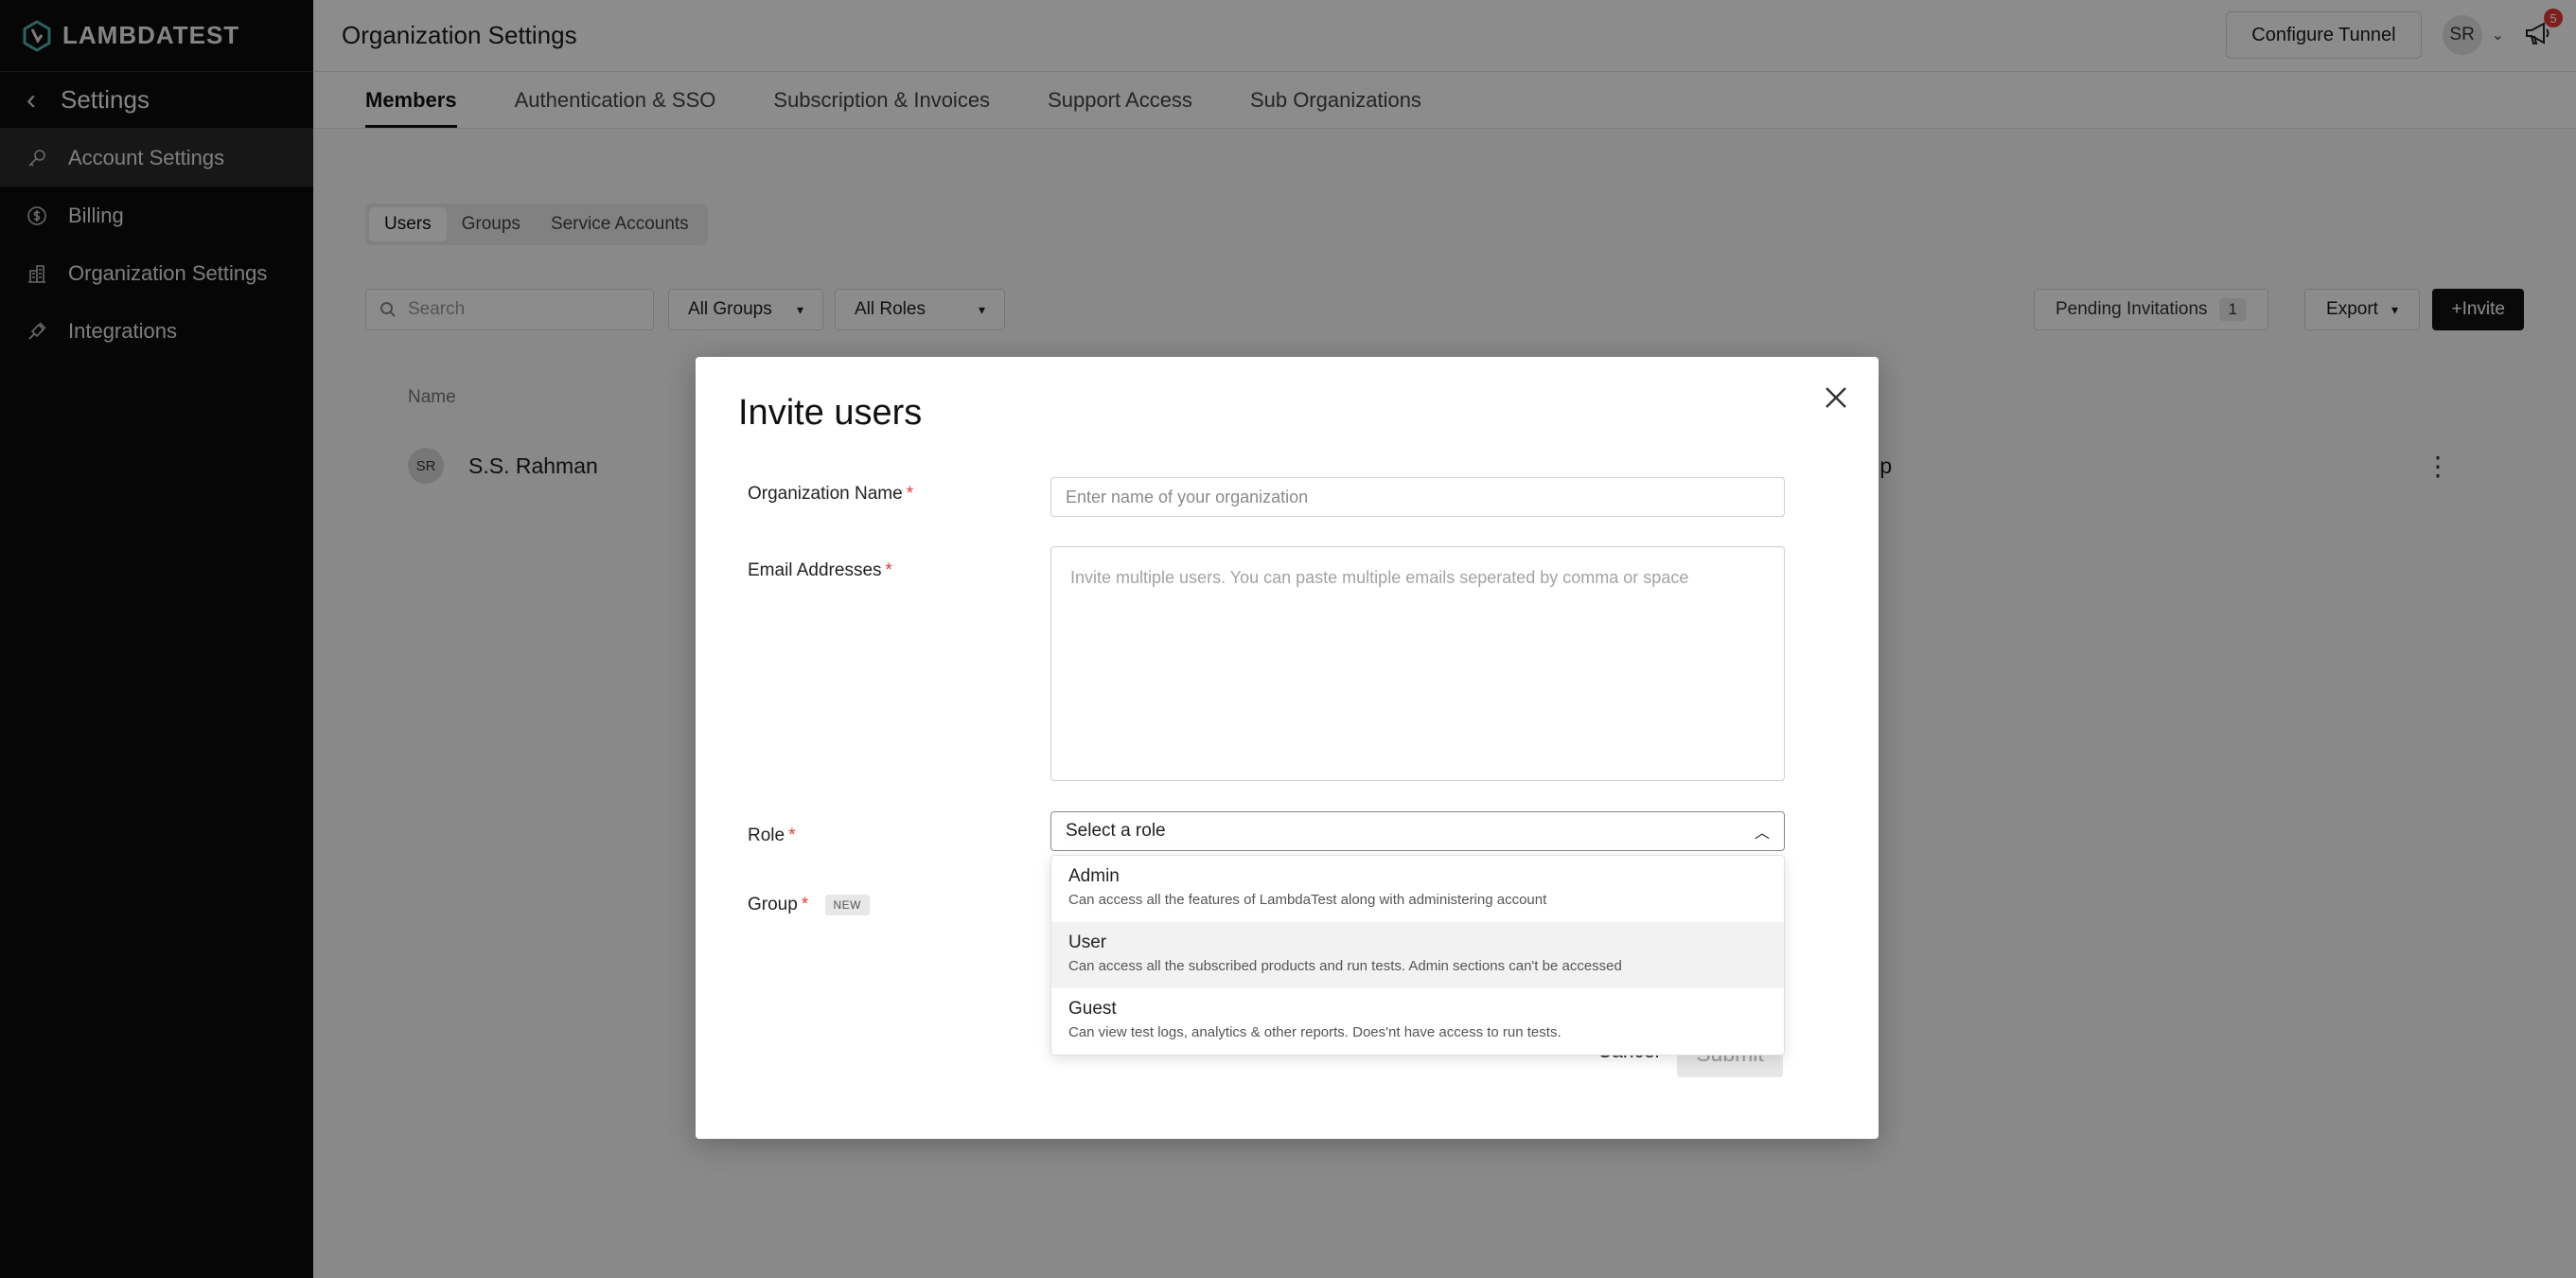 Image resolution: width=2576 pixels, height=1278 pixels. What do you see at coordinates (1417, 497) in the screenshot?
I see `organization-name-input` at bounding box center [1417, 497].